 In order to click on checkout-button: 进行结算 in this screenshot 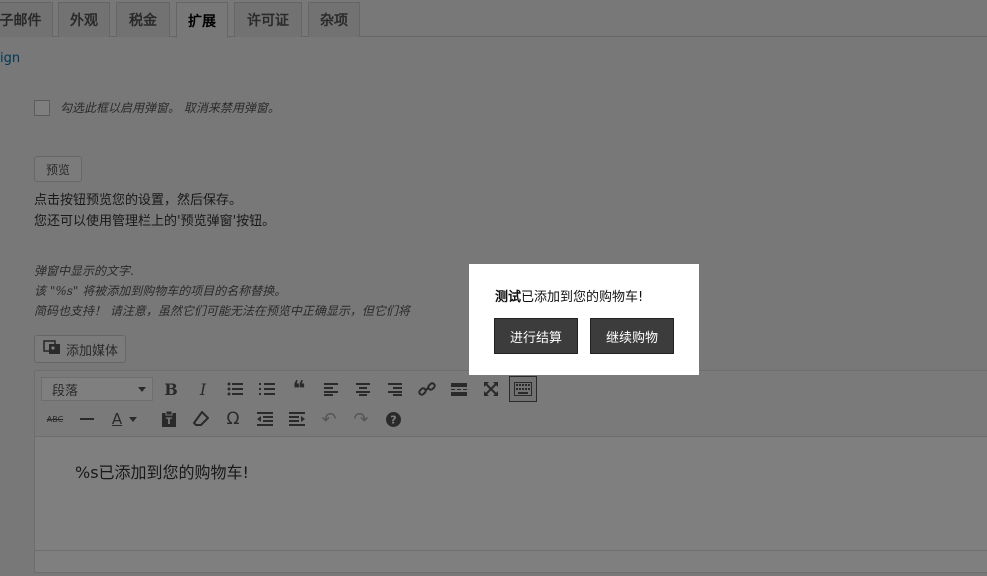, I will do `click(536, 336)`.